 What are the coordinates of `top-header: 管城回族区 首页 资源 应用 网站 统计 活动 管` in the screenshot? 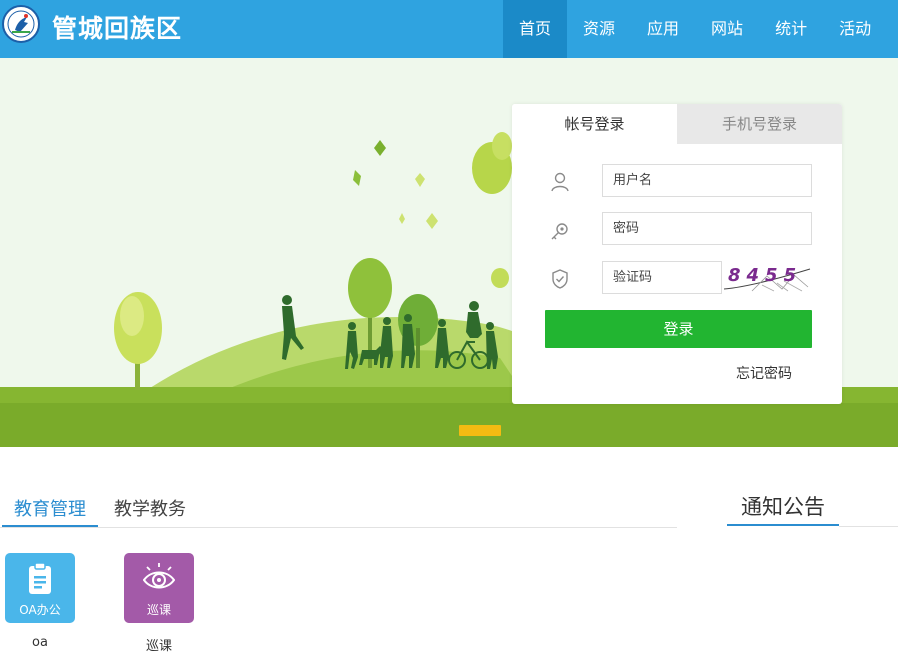 It's located at (449, 29).